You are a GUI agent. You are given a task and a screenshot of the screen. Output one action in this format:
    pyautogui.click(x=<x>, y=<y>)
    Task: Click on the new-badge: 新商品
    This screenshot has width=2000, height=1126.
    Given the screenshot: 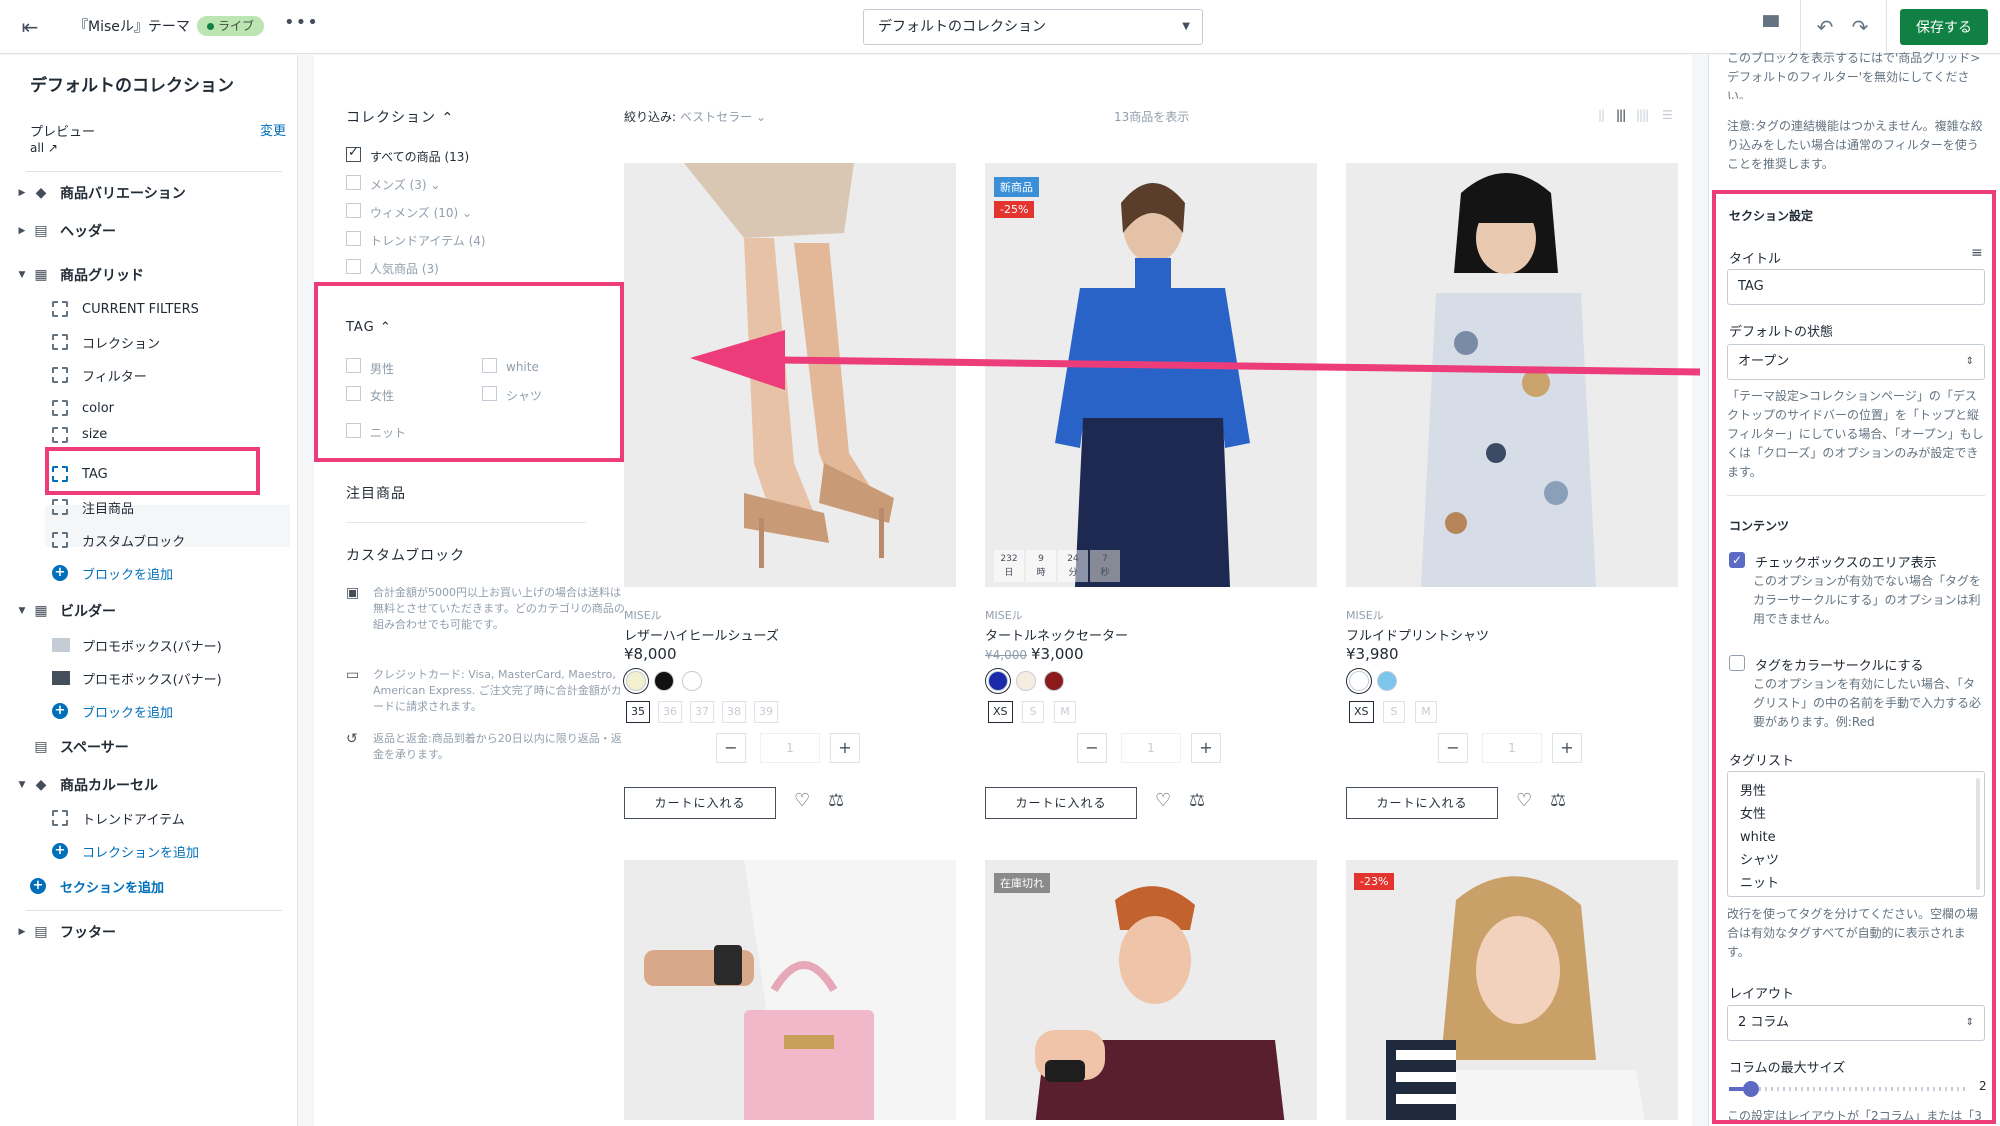 What is the action you would take?
    pyautogui.click(x=1016, y=187)
    